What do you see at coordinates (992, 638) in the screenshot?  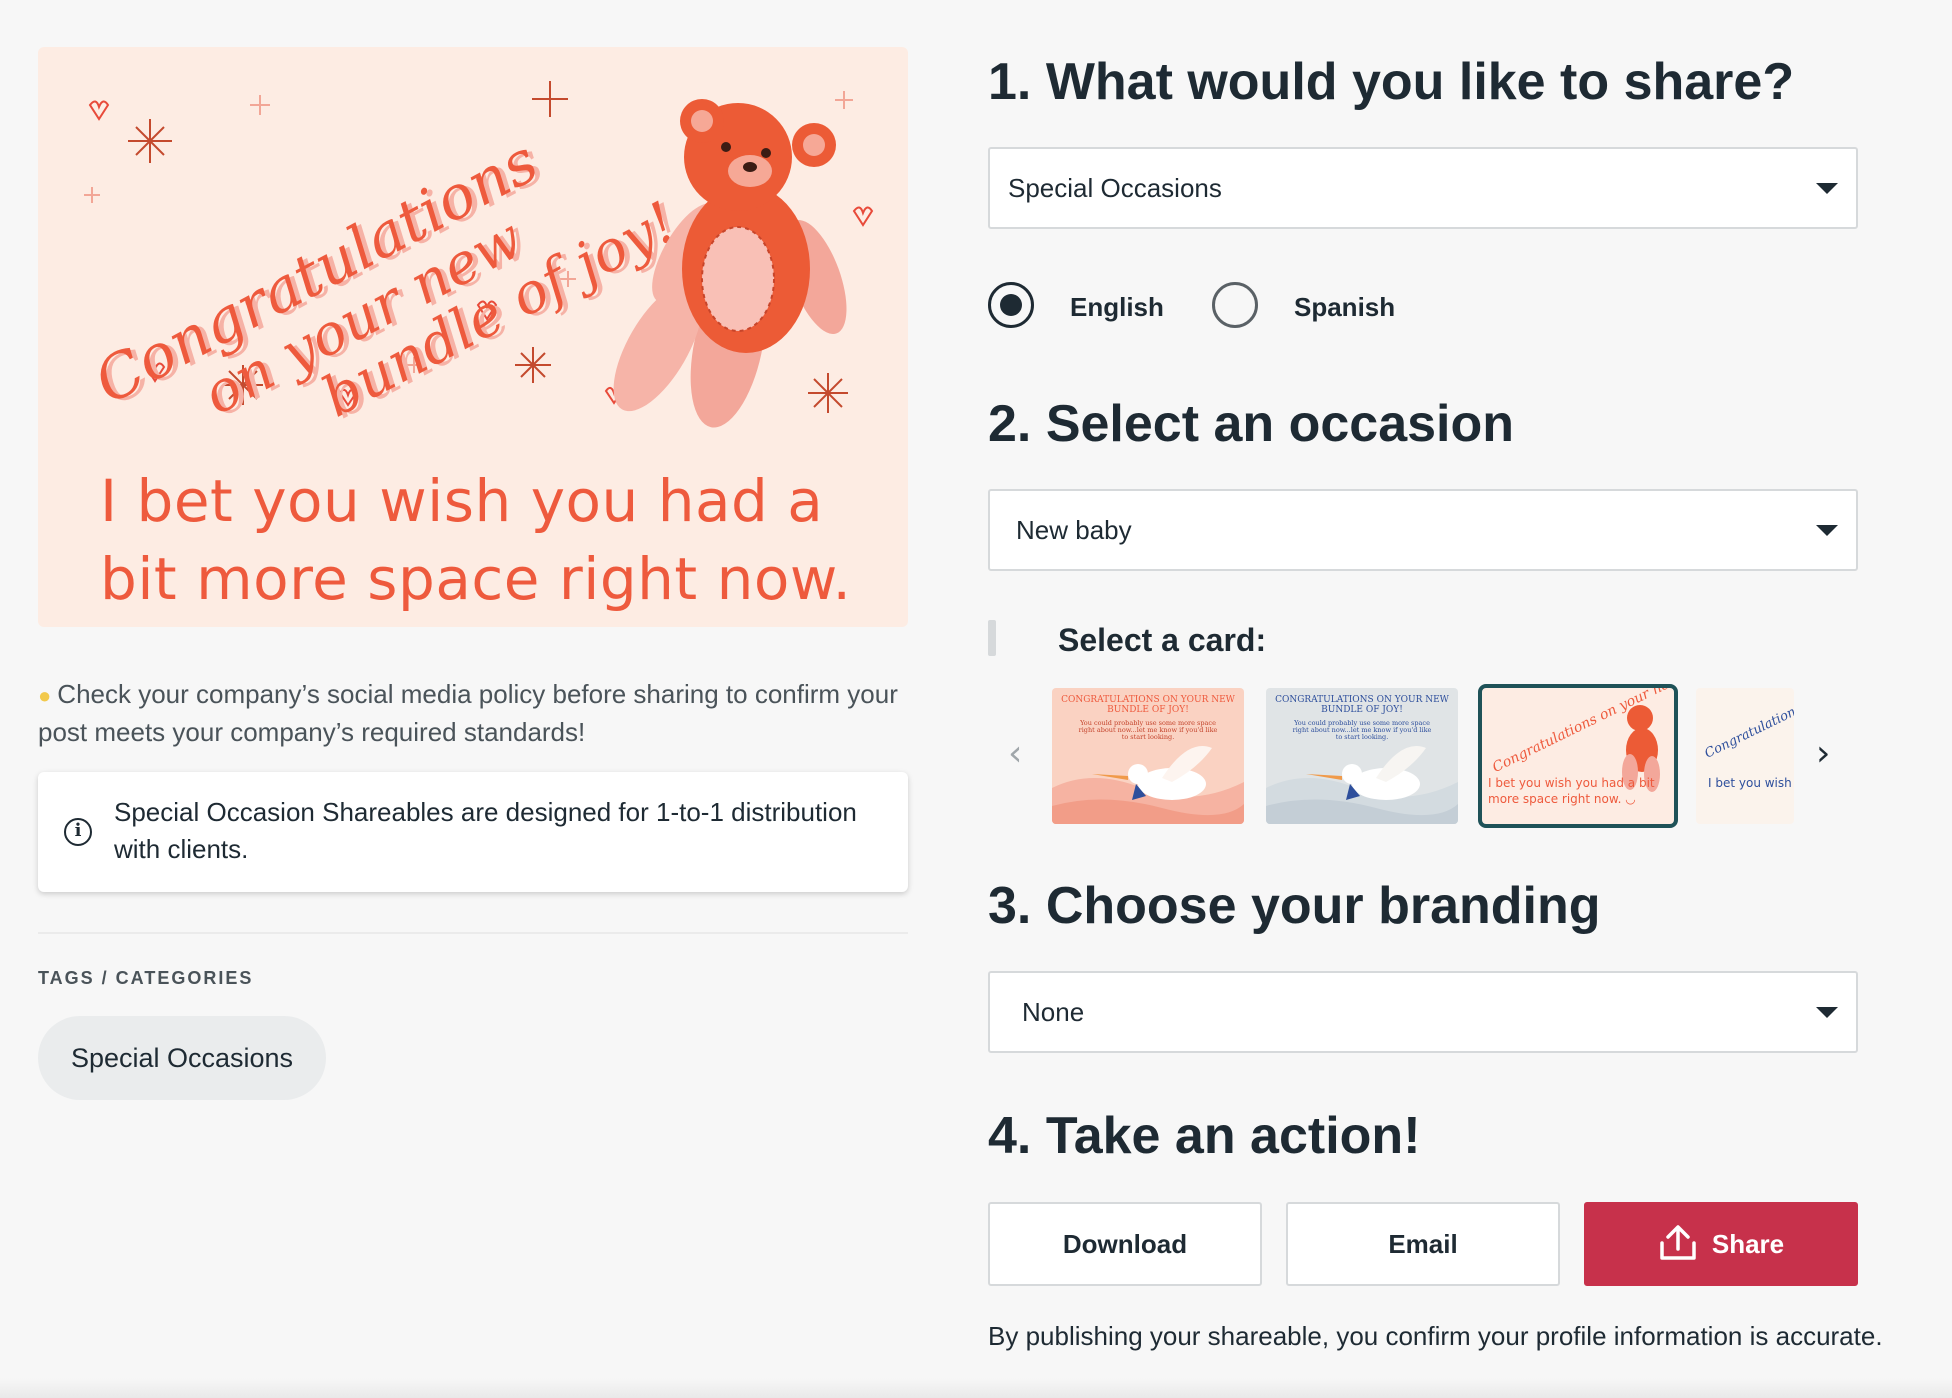 I see `scroll-indicator` at bounding box center [992, 638].